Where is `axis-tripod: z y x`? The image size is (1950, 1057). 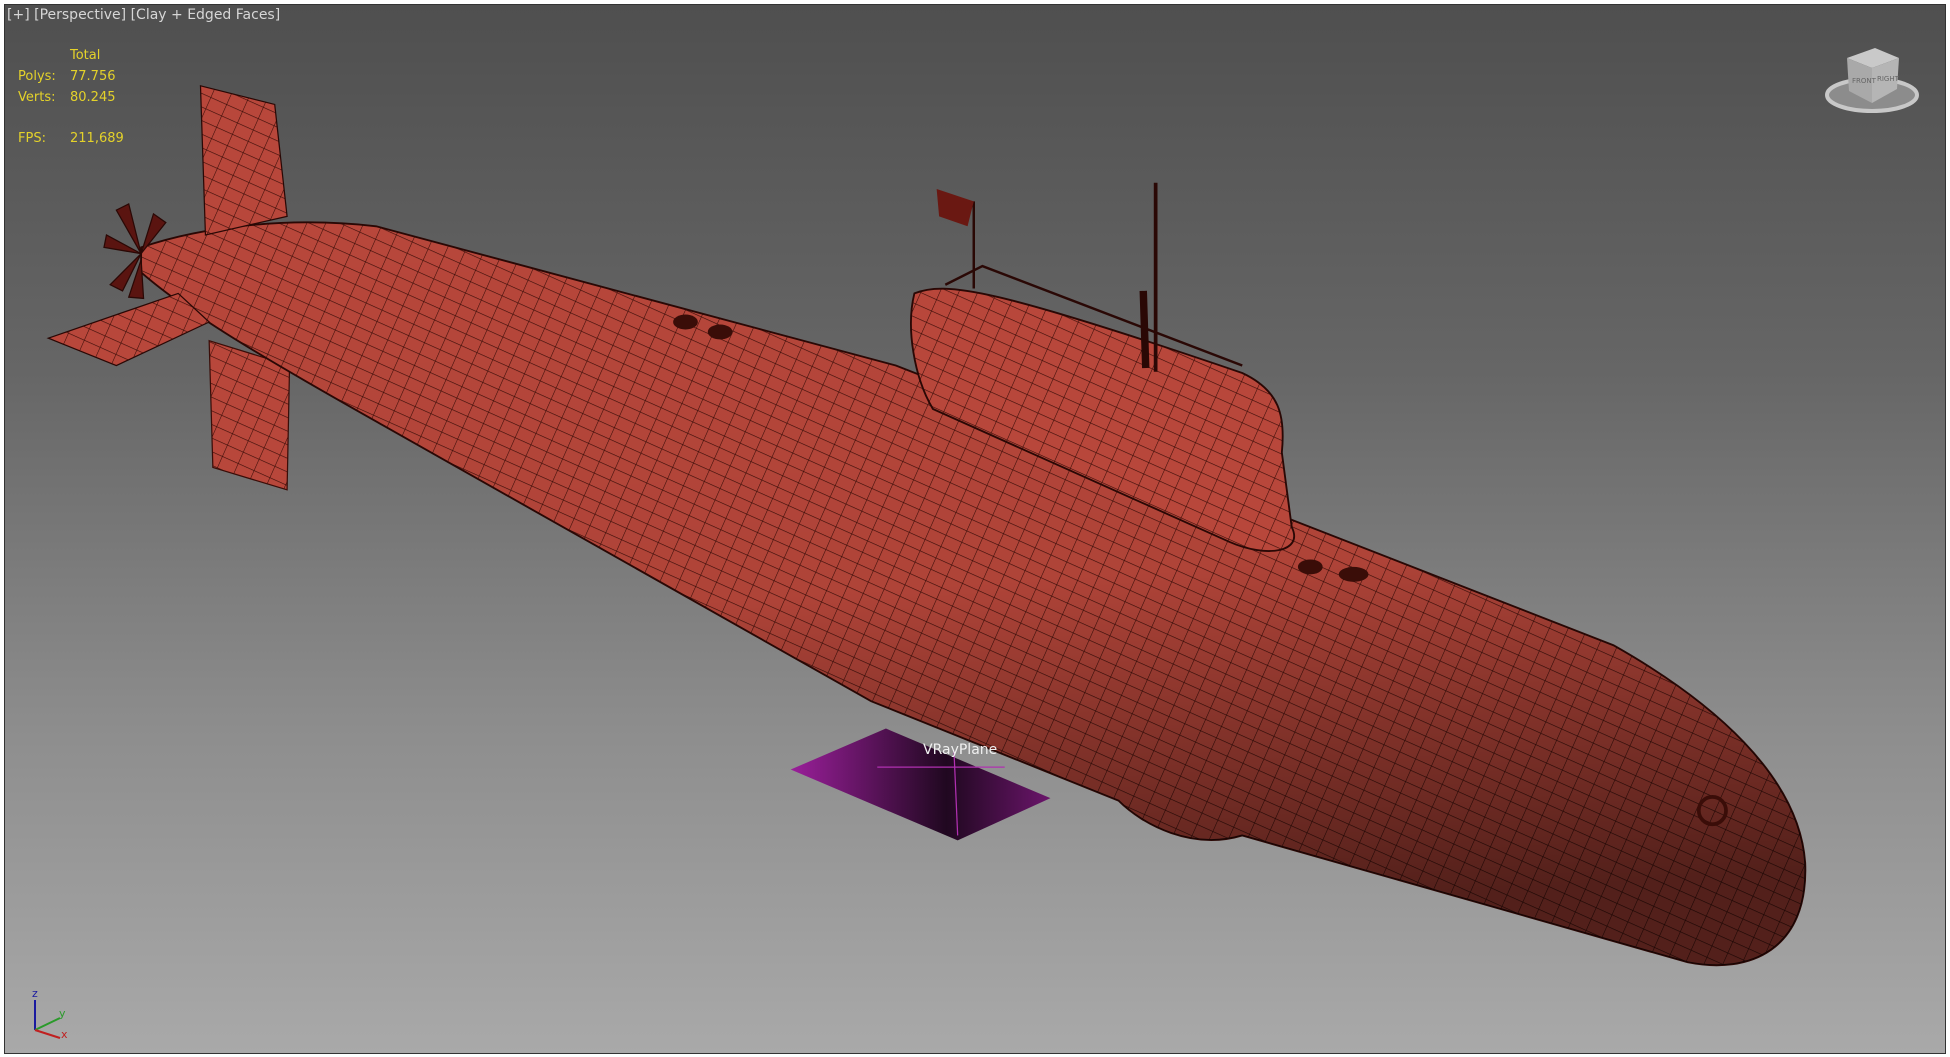 axis-tripod: z y x is located at coordinates (50, 1014).